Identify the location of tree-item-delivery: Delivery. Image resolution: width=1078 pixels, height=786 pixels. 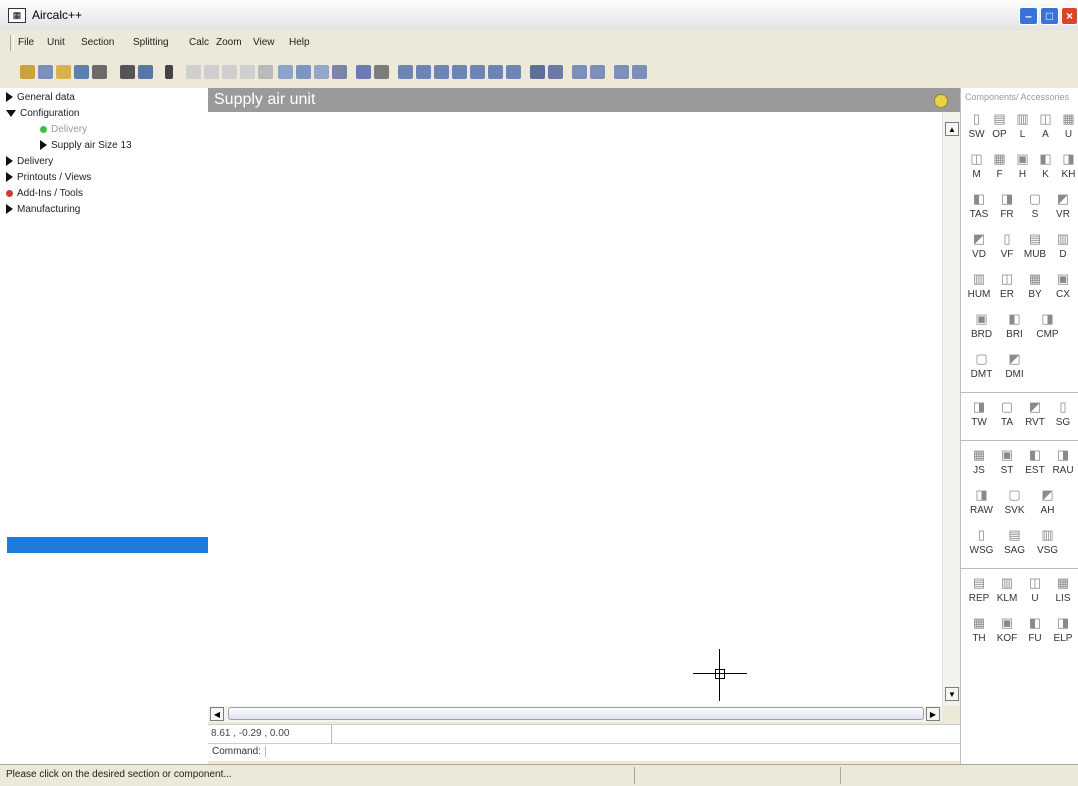
(29, 161).